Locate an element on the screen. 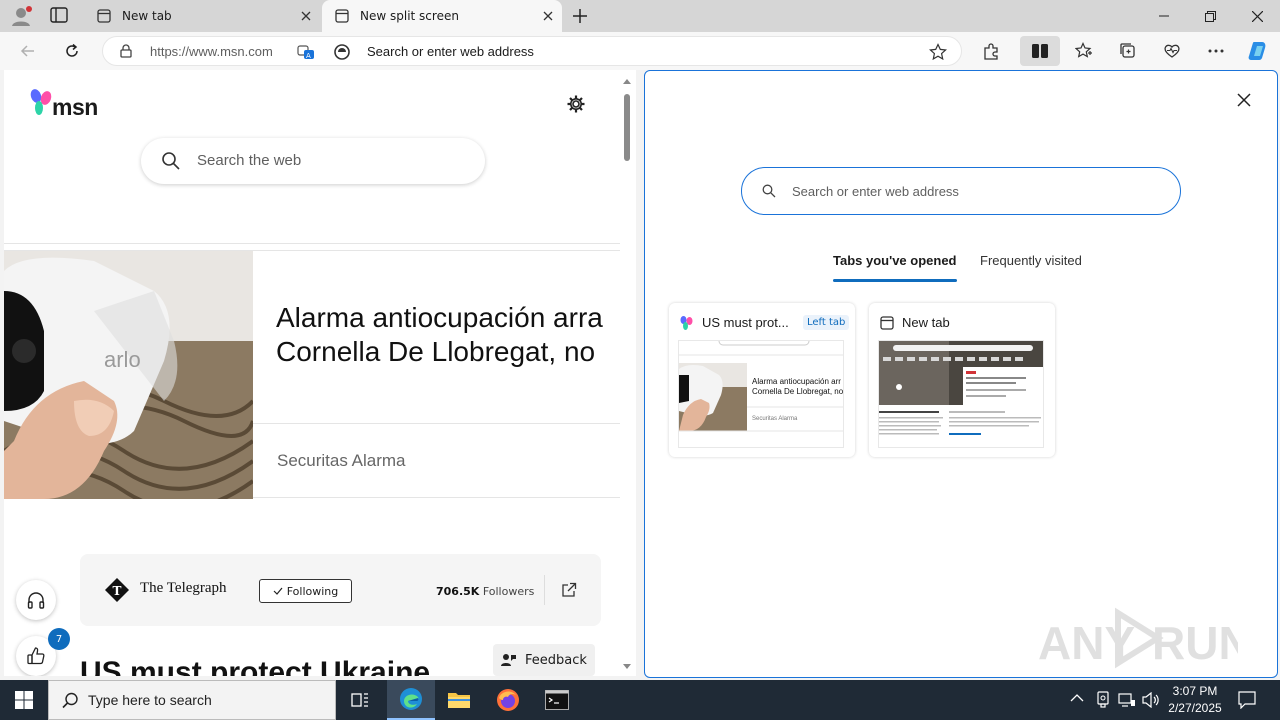 Image resolution: width=1280 pixels, height=720 pixels. volume-icon is located at coordinates (1151, 700).